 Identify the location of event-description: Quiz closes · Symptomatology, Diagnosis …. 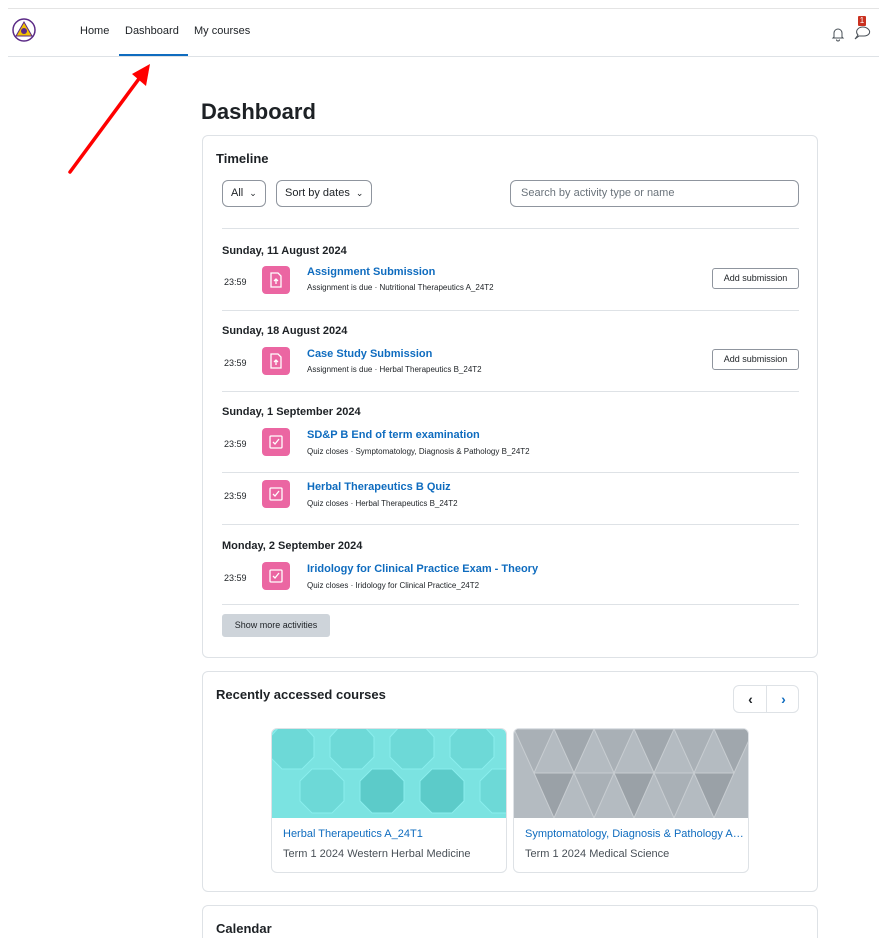
(418, 451).